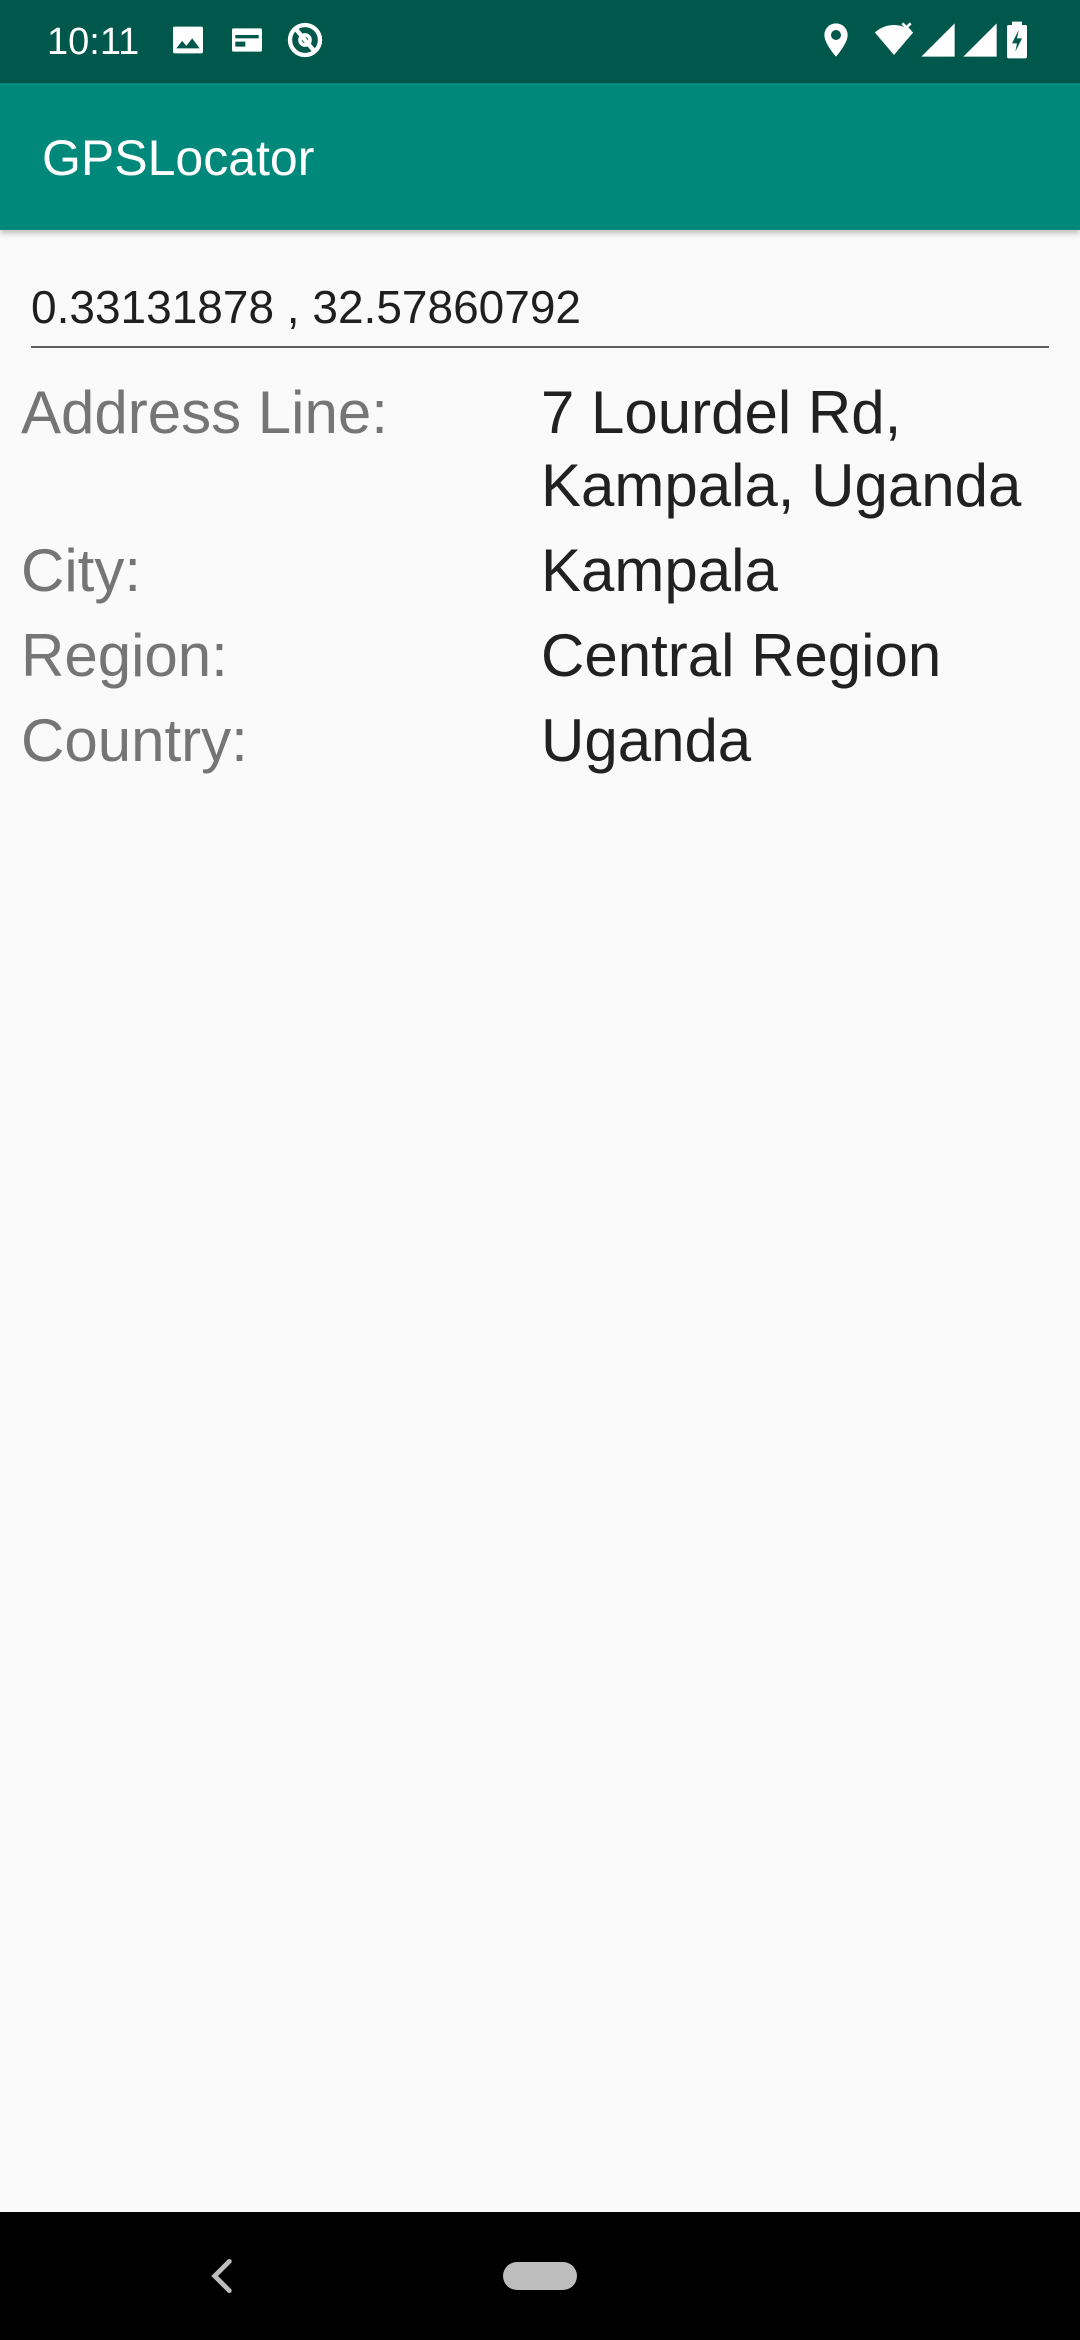  I want to click on country-row: Country: Uganda, so click(541, 746).